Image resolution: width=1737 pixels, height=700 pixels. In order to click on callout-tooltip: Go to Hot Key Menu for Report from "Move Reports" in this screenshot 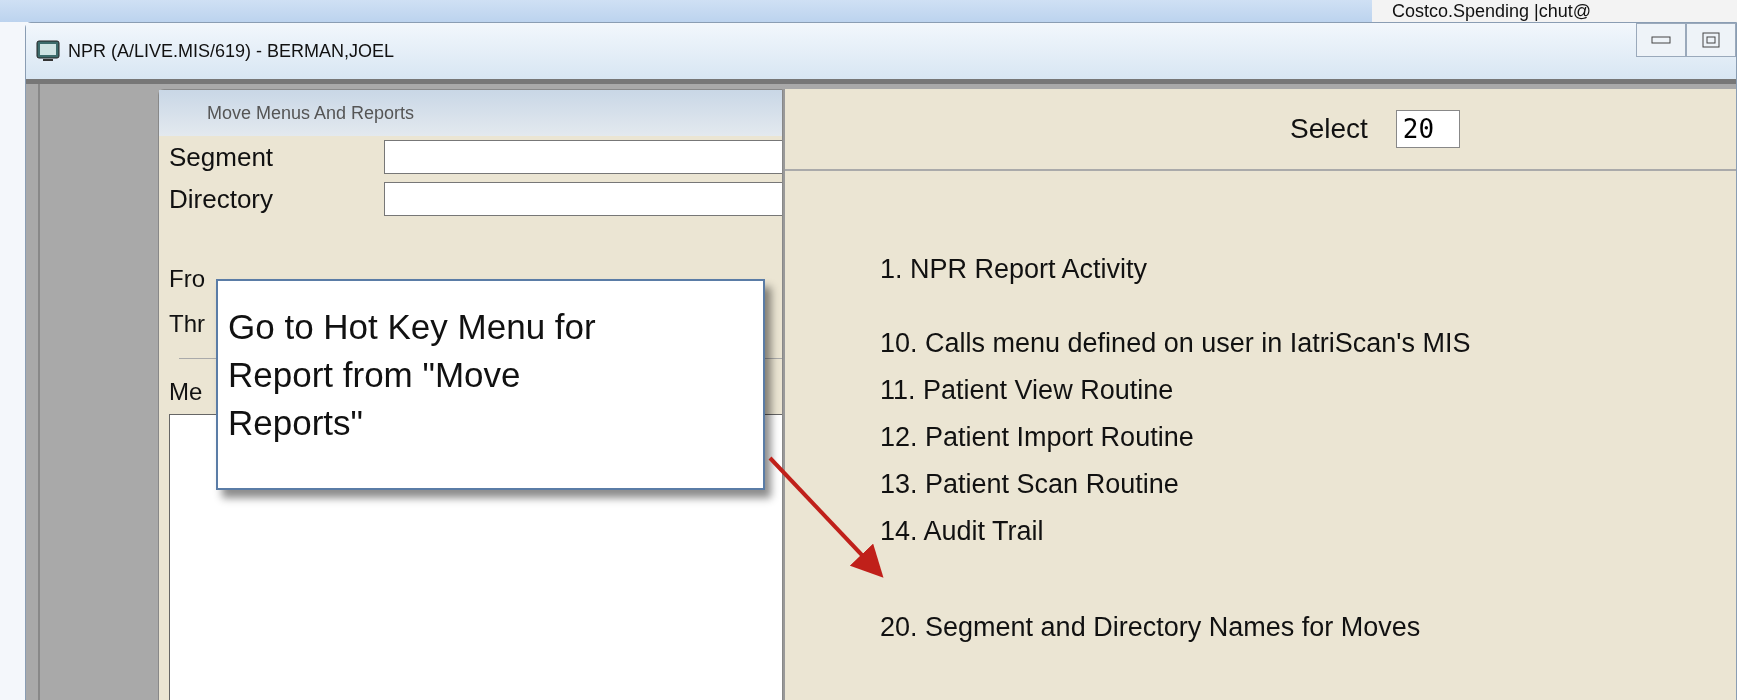, I will do `click(490, 384)`.